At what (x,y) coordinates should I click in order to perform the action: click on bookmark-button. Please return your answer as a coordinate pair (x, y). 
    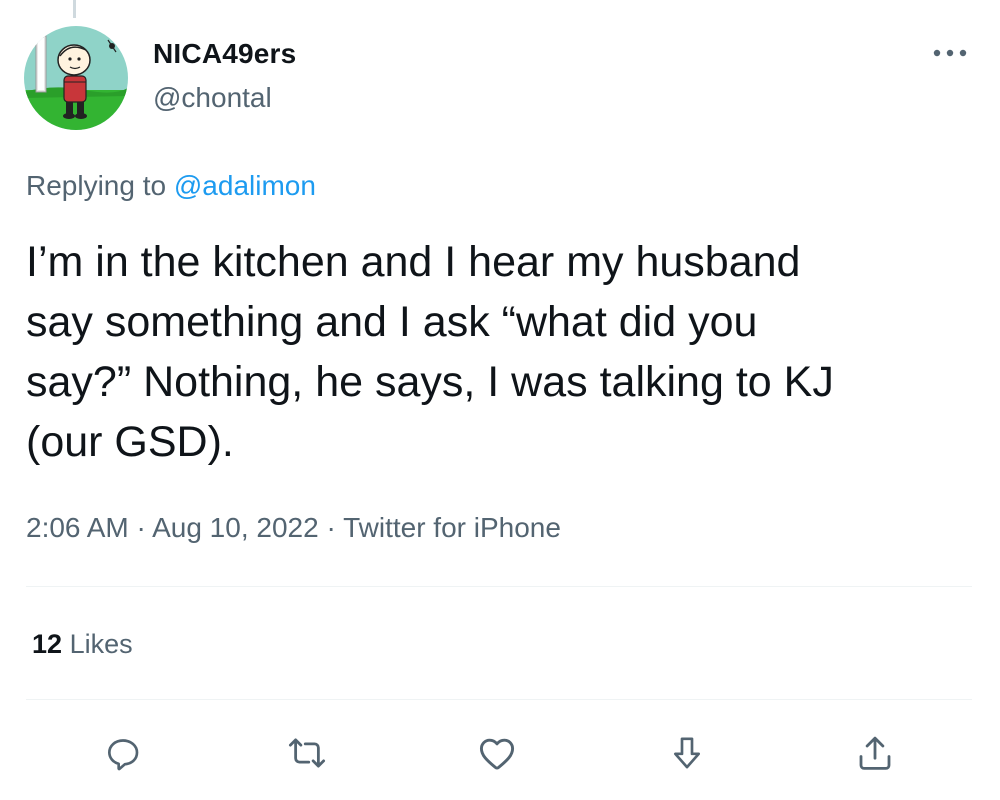
    Looking at the image, I should click on (687, 753).